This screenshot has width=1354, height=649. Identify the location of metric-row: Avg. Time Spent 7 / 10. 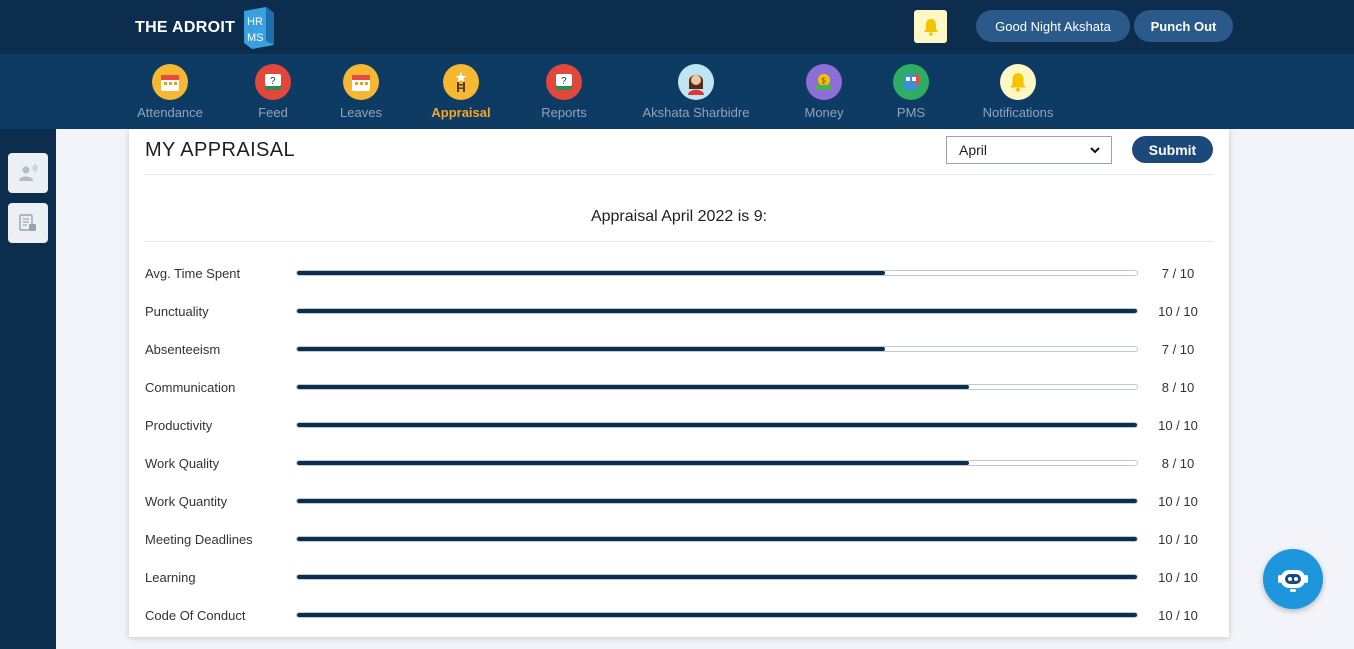
(679, 274).